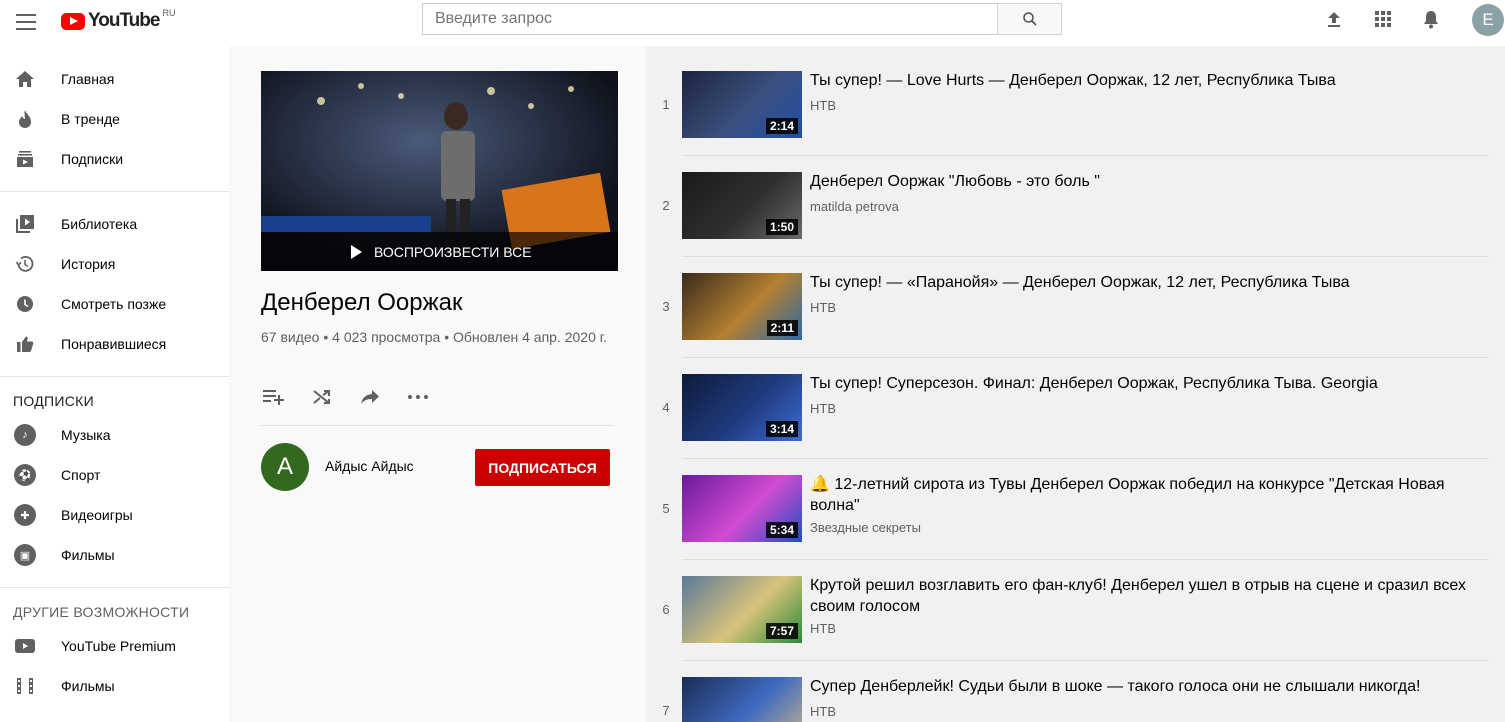  Describe the element at coordinates (742, 306) in the screenshot. I see `video-thumbnail: 2:11` at that location.